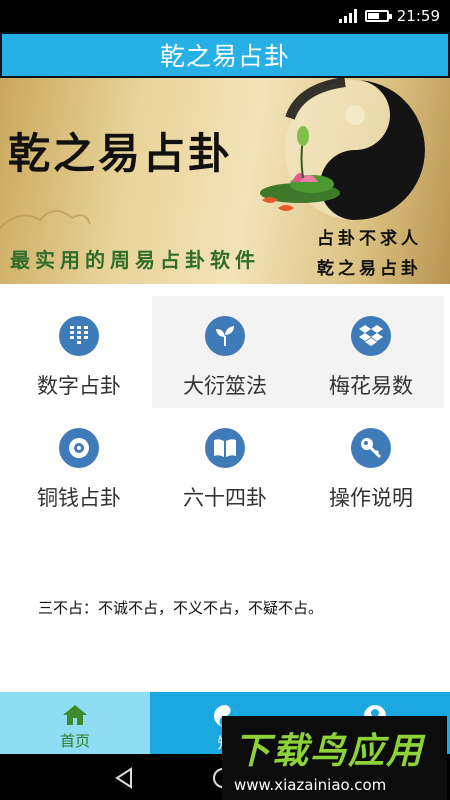  I want to click on grid-item-number-divination: 数字占卦, so click(79, 352).